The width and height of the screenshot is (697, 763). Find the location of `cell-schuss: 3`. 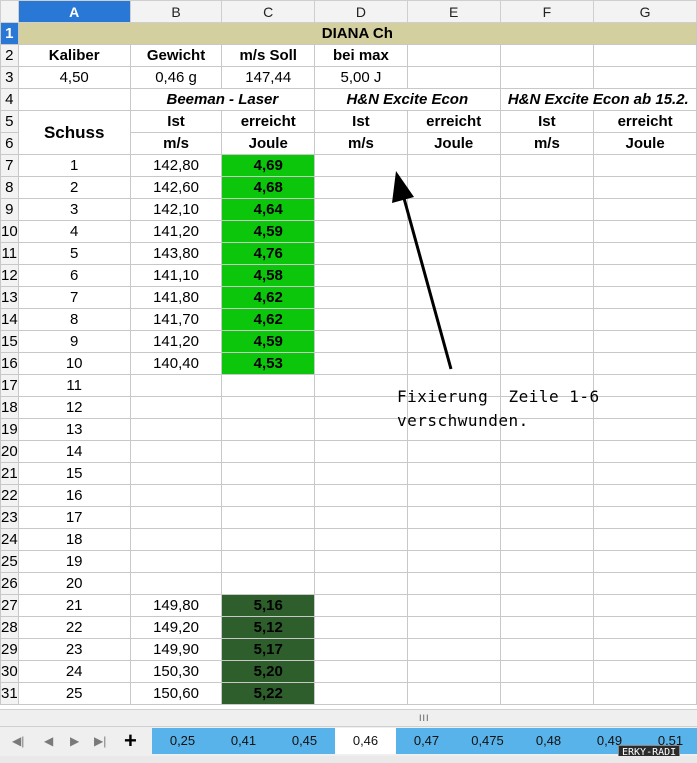

cell-schuss: 3 is located at coordinates (74, 209).